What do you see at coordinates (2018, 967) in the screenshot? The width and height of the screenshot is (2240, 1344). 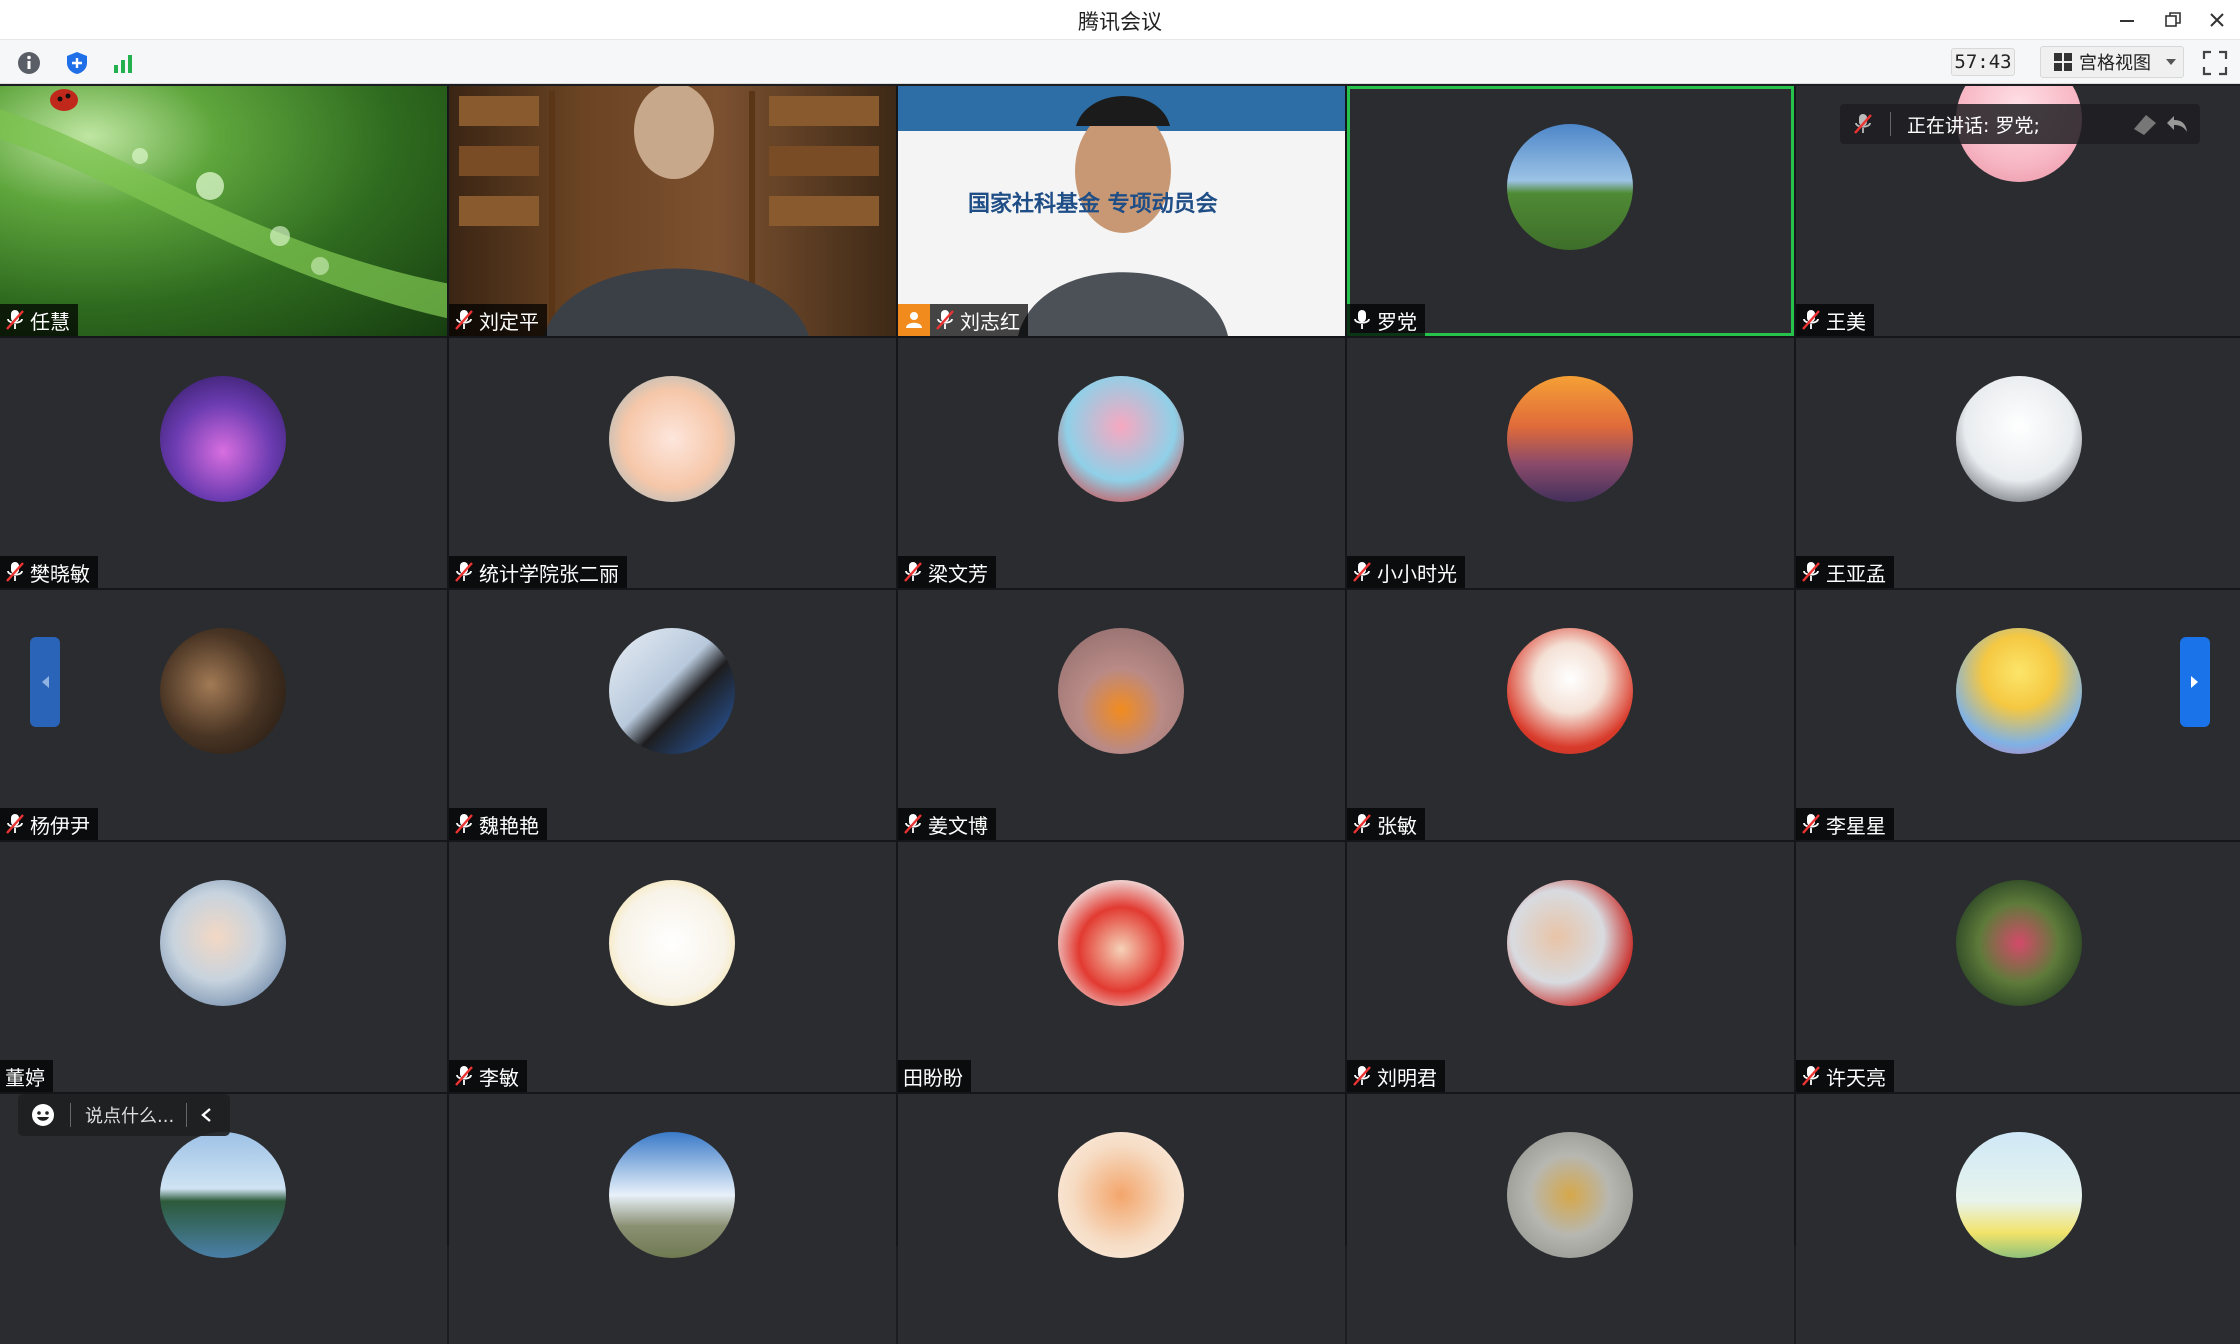 I see `participant-tile: 许天亮` at bounding box center [2018, 967].